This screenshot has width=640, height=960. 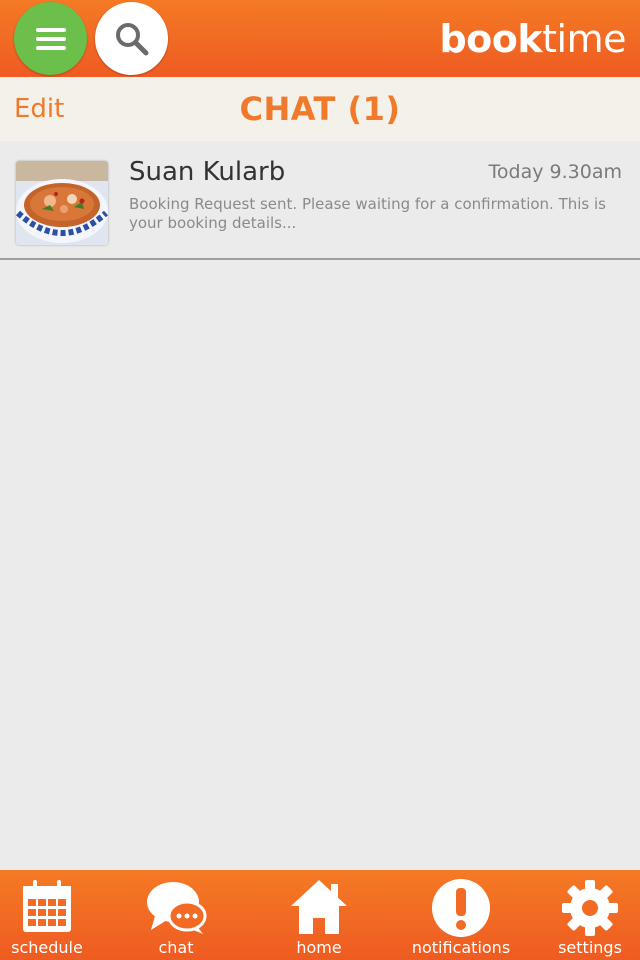 I want to click on exclamation-icon, so click(x=461, y=908).